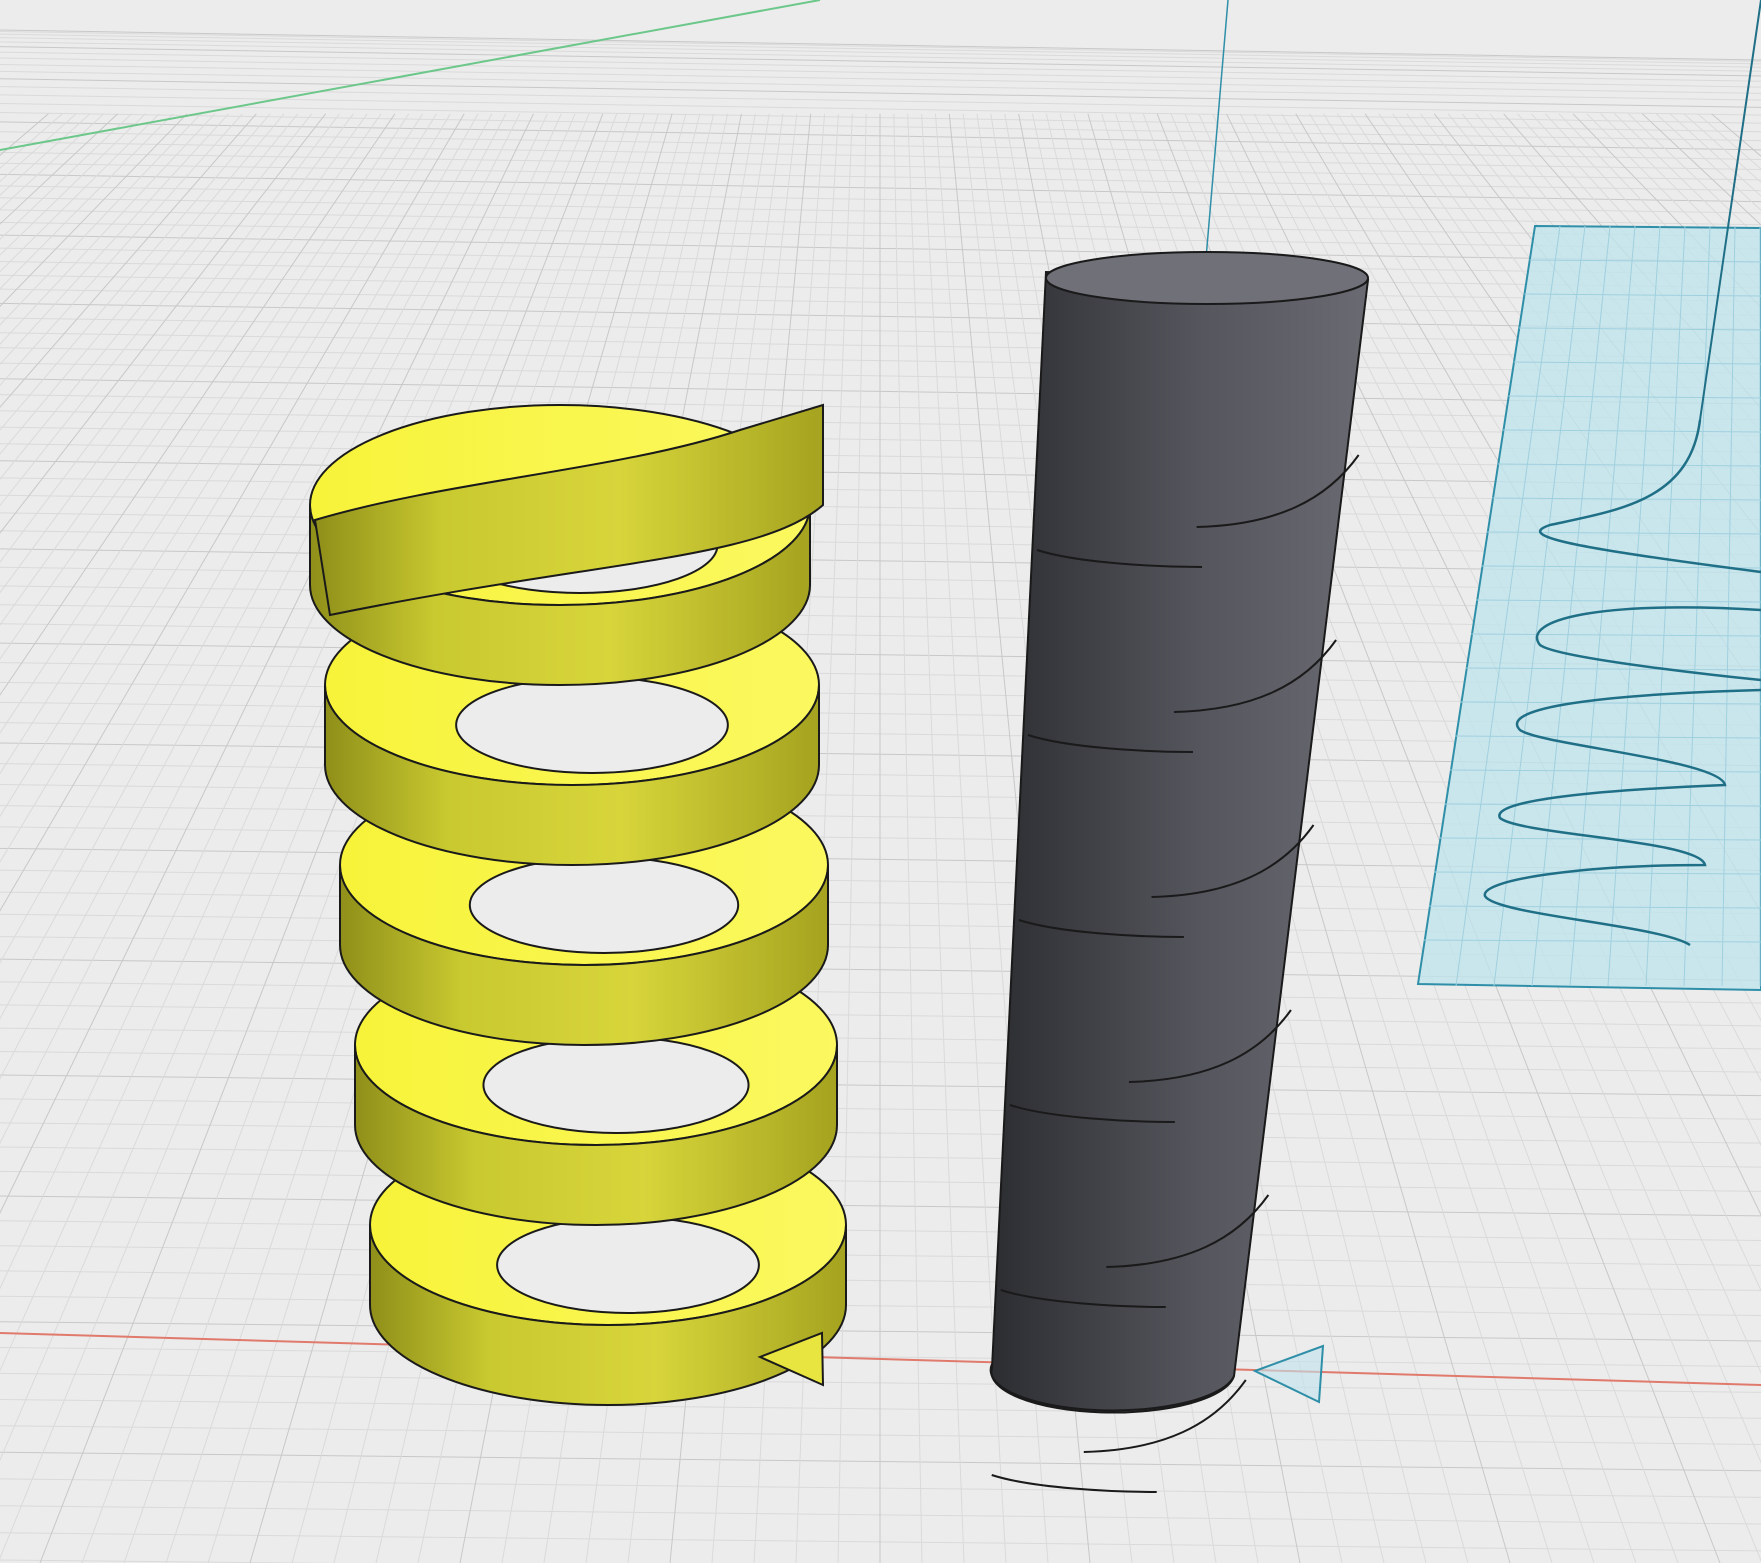 Image resolution: width=1761 pixels, height=1563 pixels. I want to click on triangle-marker-icon, so click(1288, 1374).